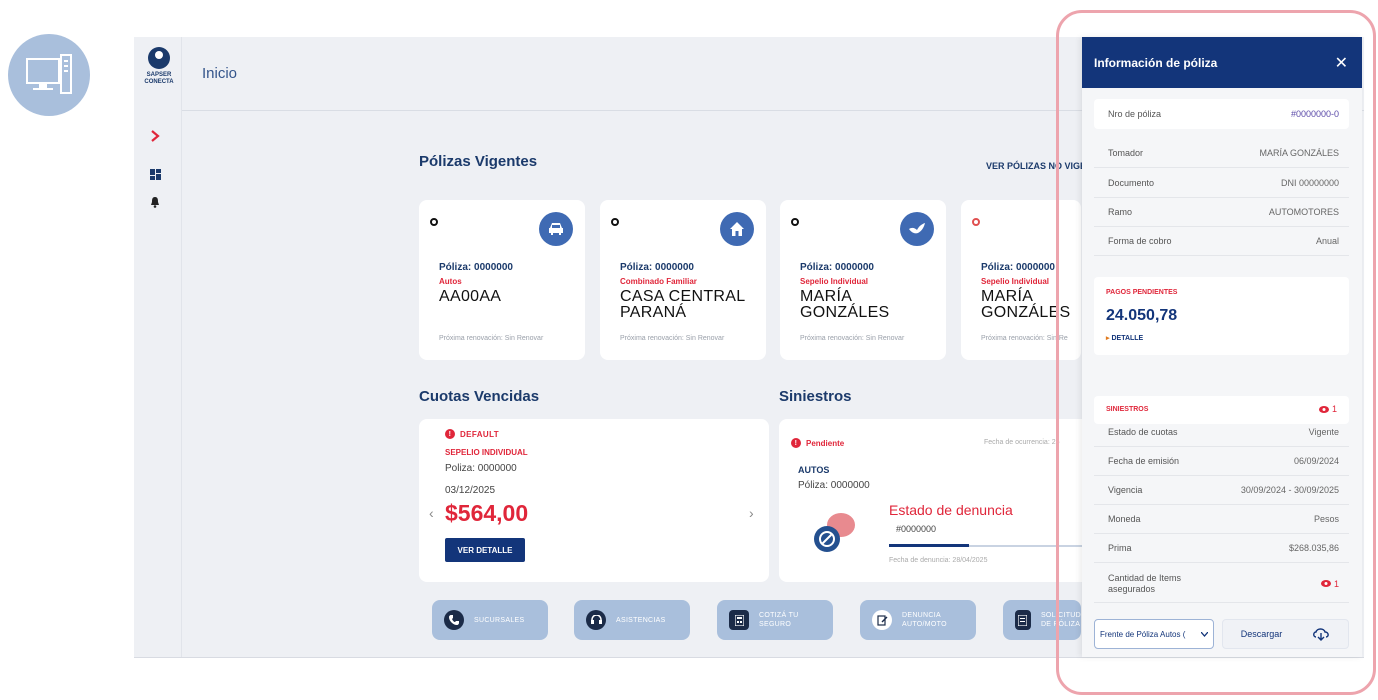  What do you see at coordinates (1142, 292) in the screenshot?
I see `pagos-title: PAGOS PENDIENTES` at bounding box center [1142, 292].